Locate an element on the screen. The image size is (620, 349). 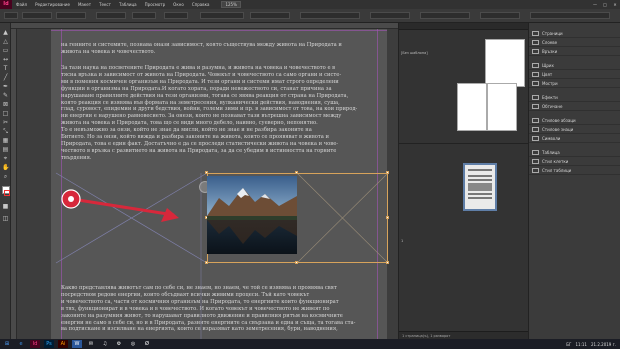
dock-label: Щрих is located at coordinates (548, 65).